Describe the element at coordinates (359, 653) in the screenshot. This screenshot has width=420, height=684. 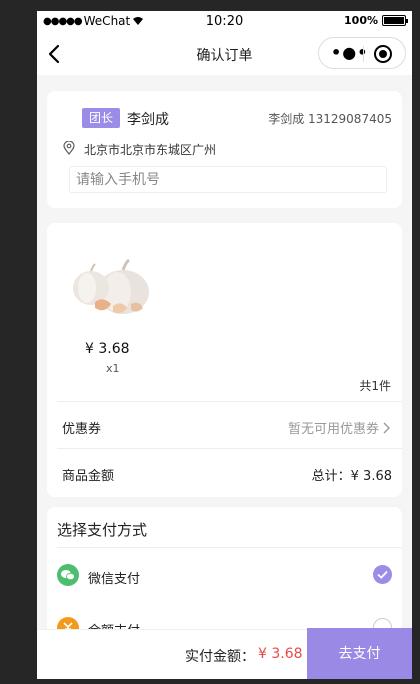
I see `pay-button: 去支付` at that location.